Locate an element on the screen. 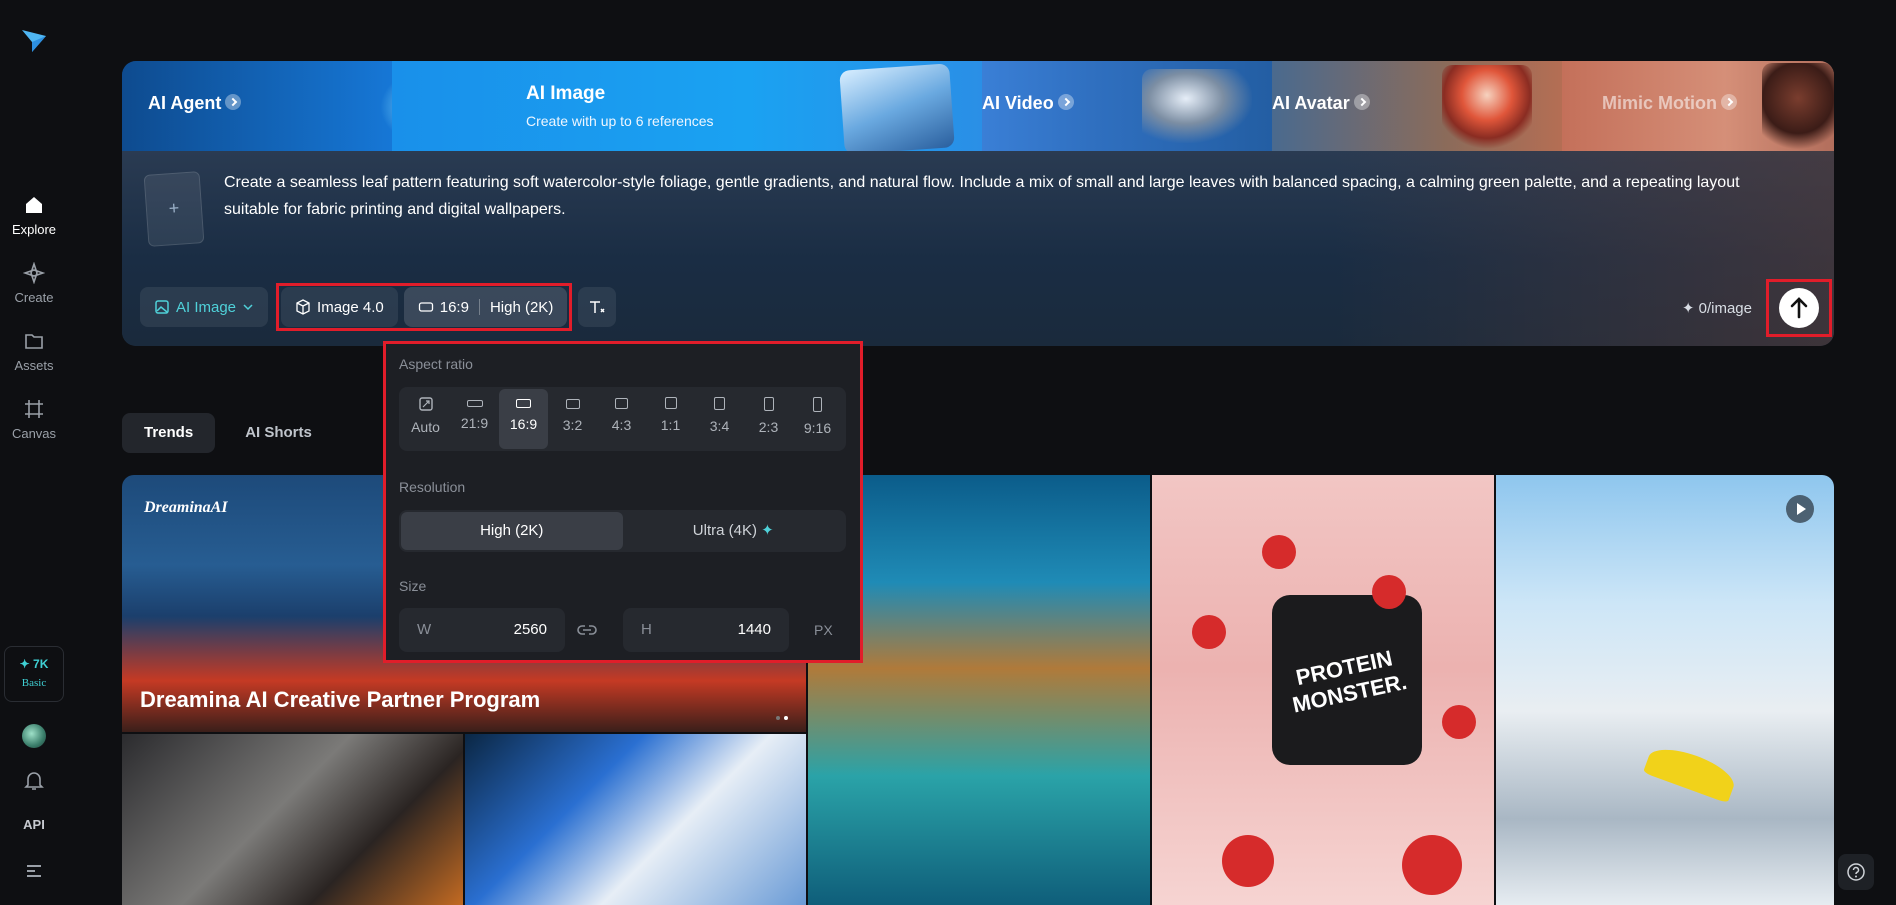 The width and height of the screenshot is (1896, 905). width-field: W 2560 is located at coordinates (482, 630).